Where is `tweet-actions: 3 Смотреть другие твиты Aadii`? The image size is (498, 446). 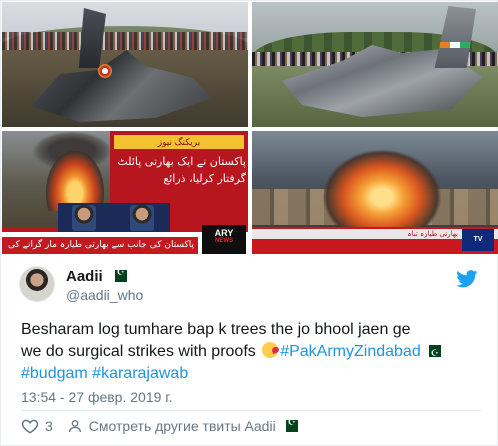 tweet-actions: 3 Смотреть другие твиты Aadii is located at coordinates (159, 426).